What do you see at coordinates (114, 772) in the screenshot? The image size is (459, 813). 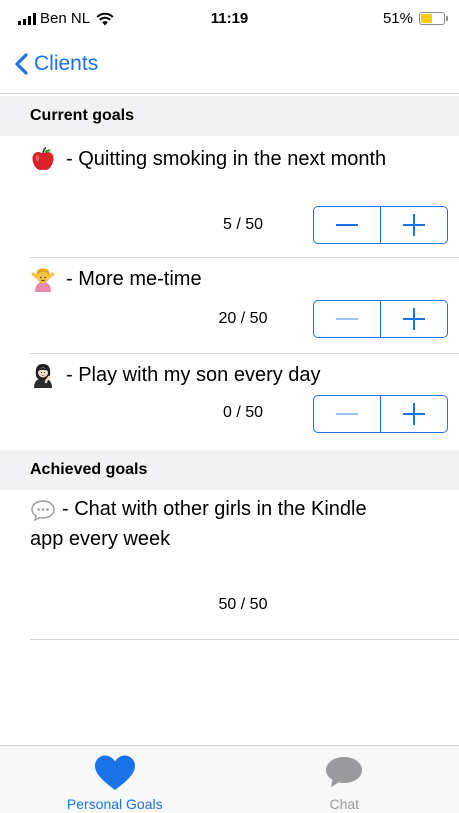 I see `heart-icon` at bounding box center [114, 772].